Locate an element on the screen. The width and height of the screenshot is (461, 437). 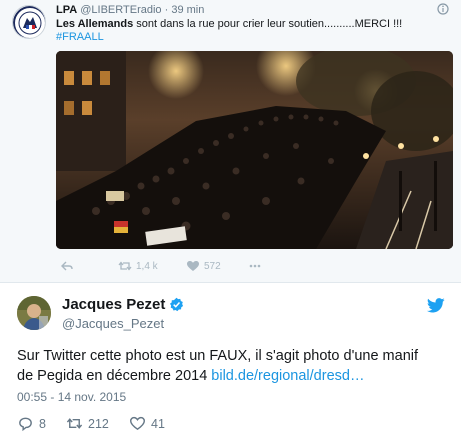
tweet-timestamp: 00:55 - 14 nov. 2015 is located at coordinates (71, 397).